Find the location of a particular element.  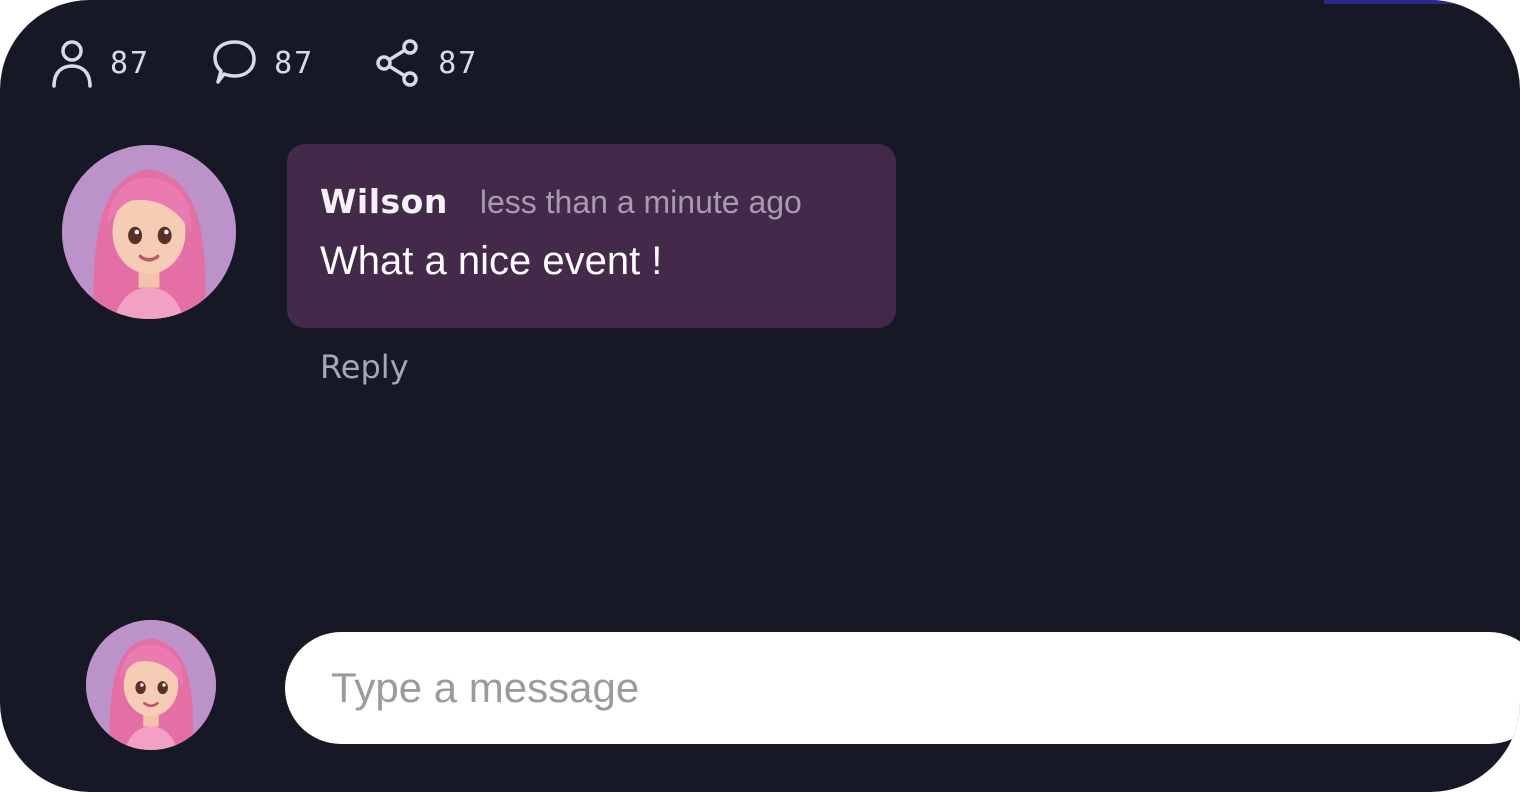

shares-stat: 87 is located at coordinates (426, 63).